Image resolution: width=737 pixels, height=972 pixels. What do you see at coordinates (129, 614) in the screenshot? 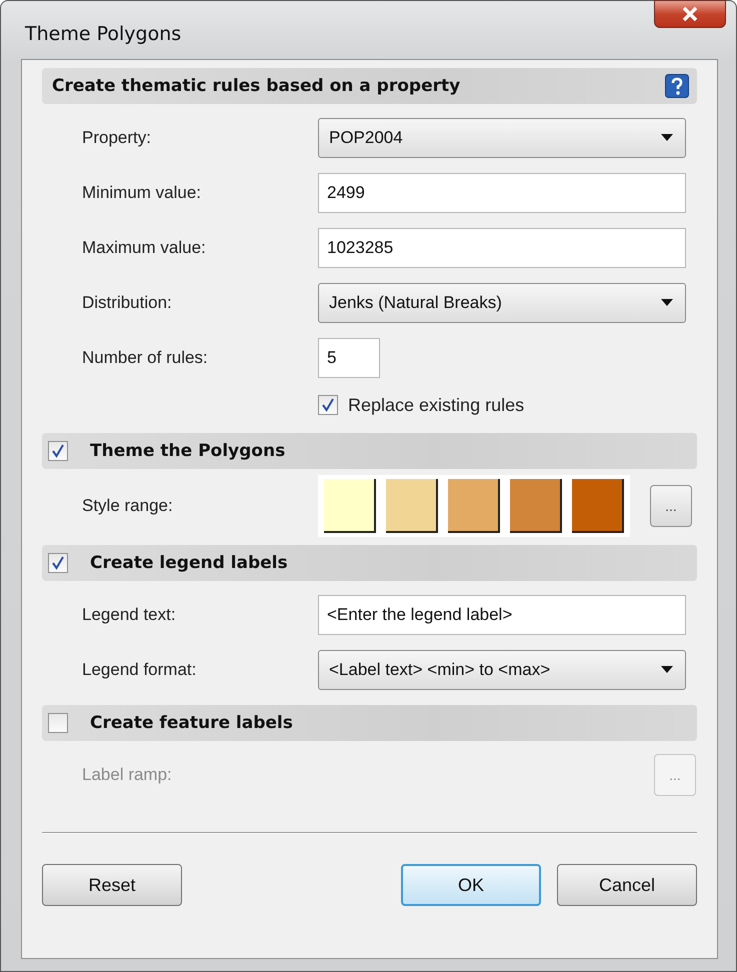
I see `field-label: Legend text:` at bounding box center [129, 614].